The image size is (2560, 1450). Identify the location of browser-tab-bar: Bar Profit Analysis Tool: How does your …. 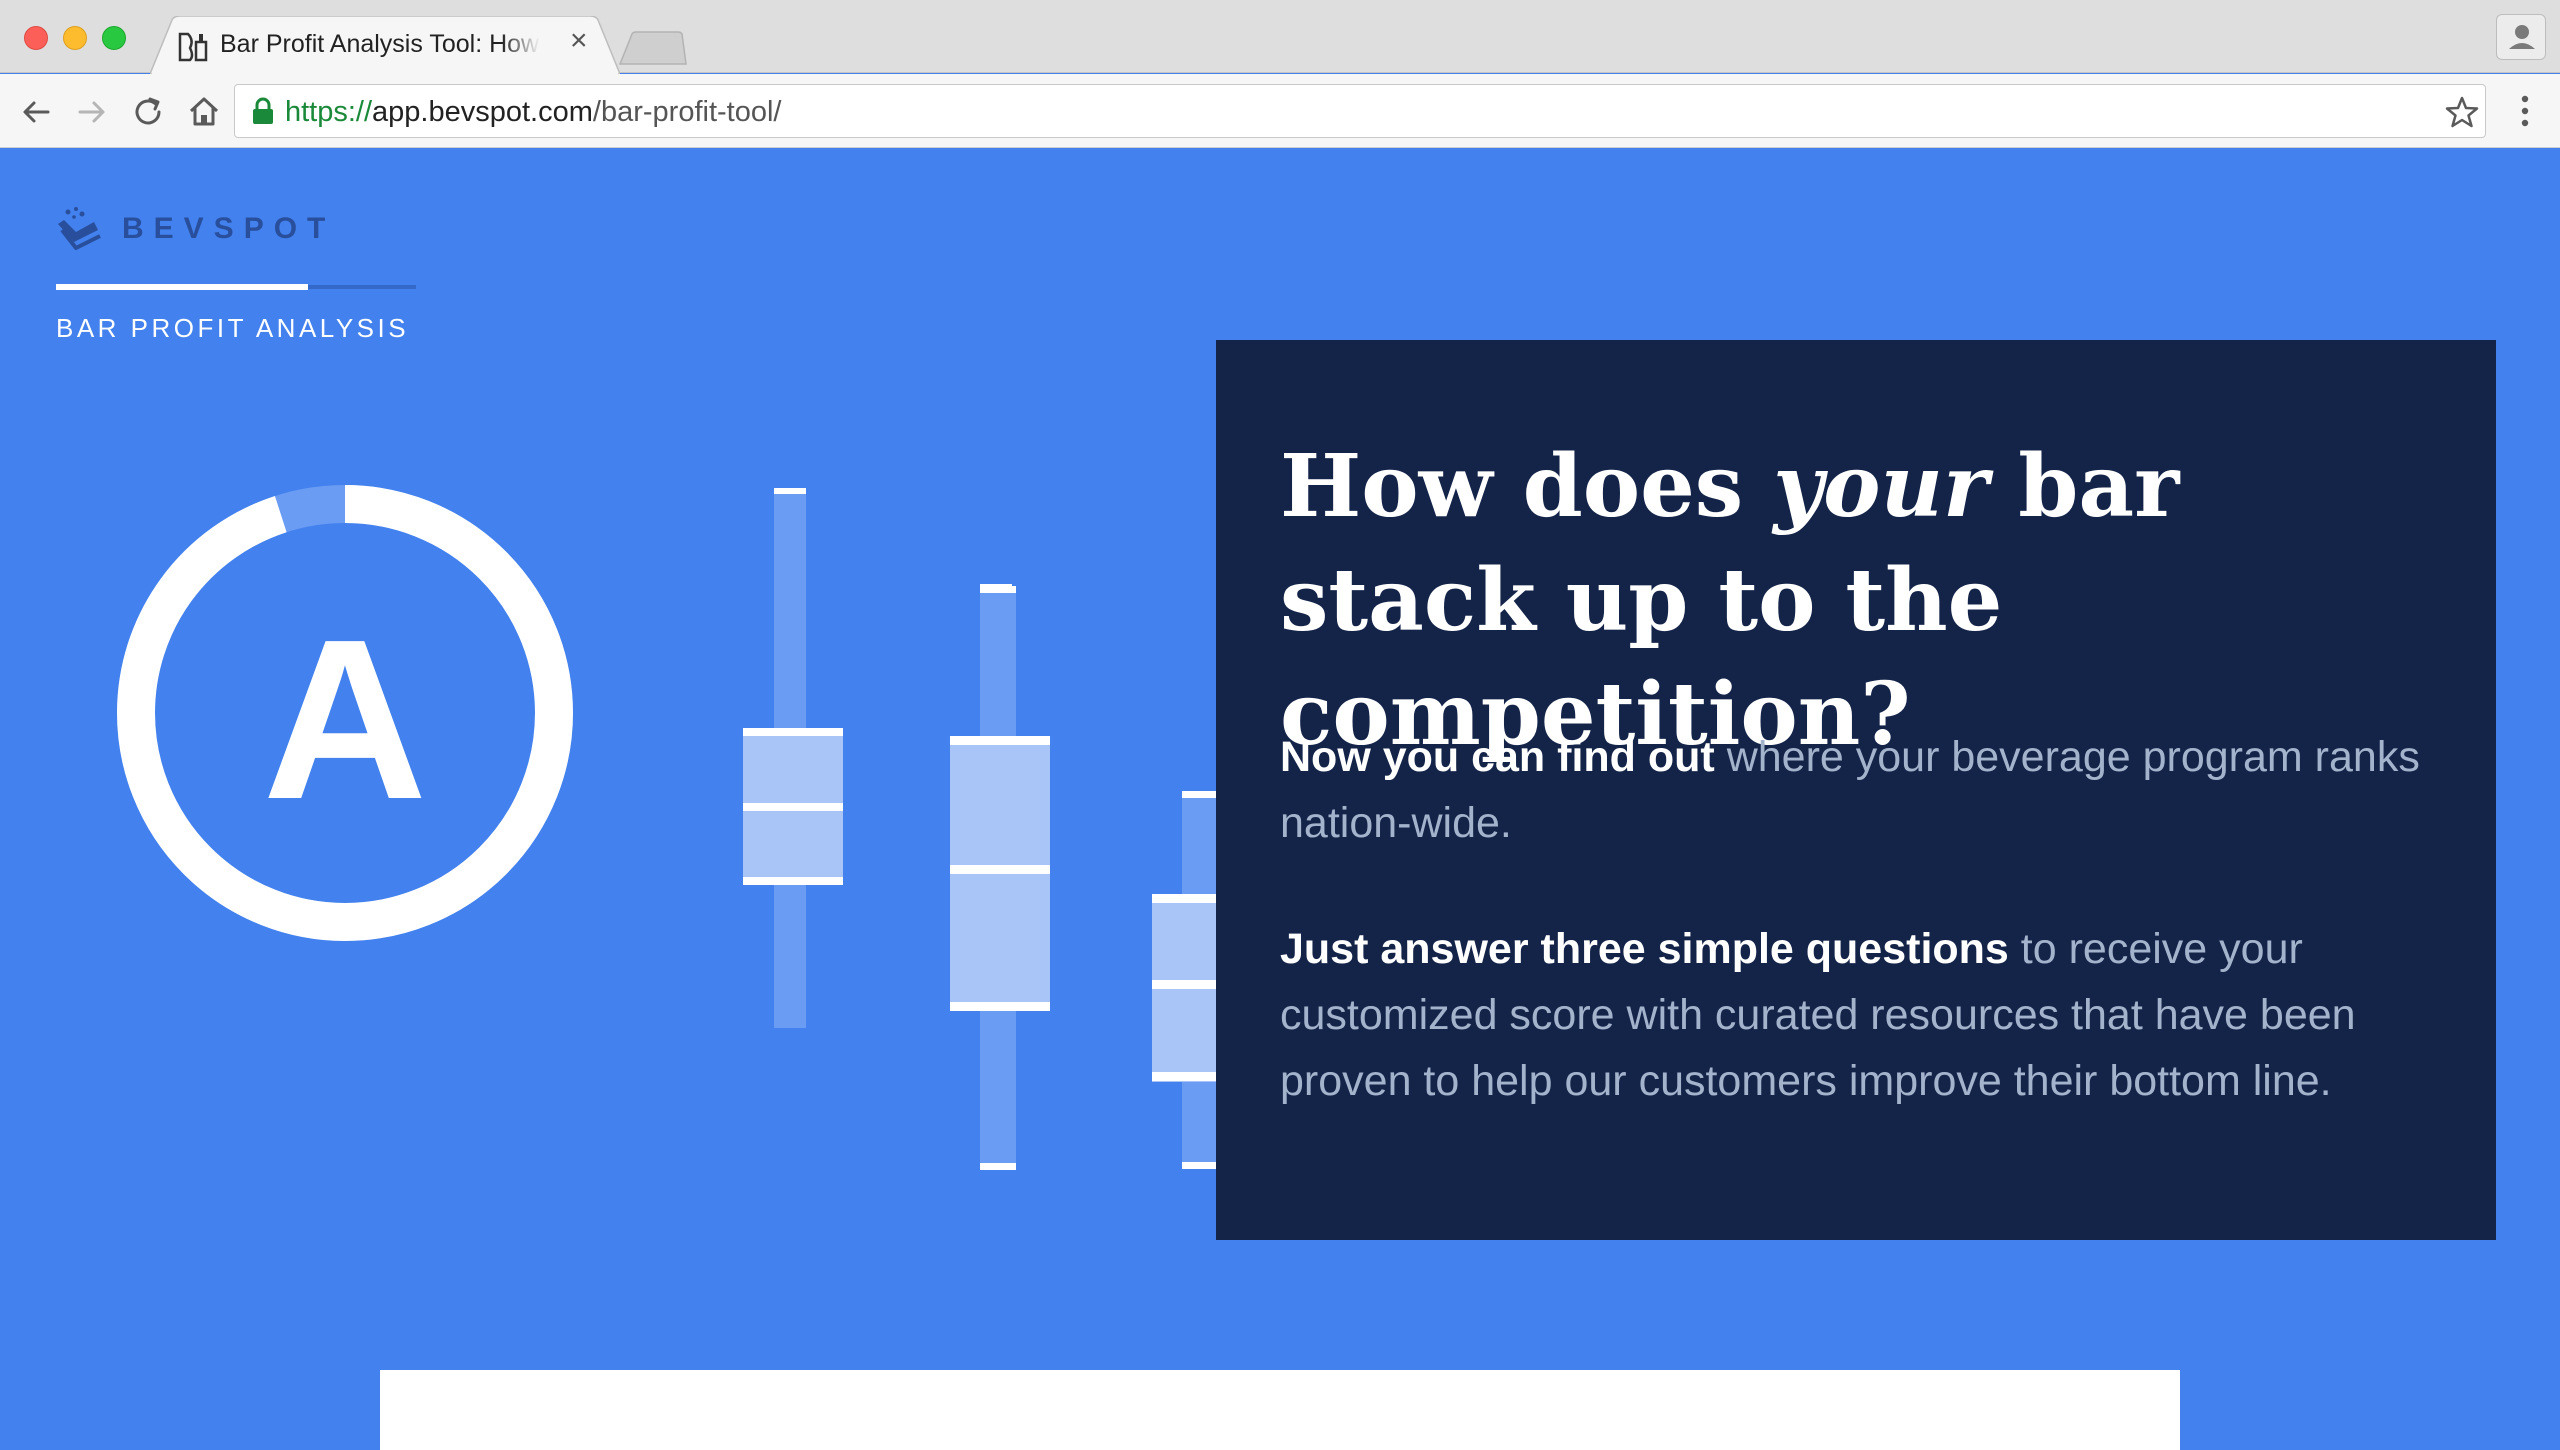
(1280, 37).